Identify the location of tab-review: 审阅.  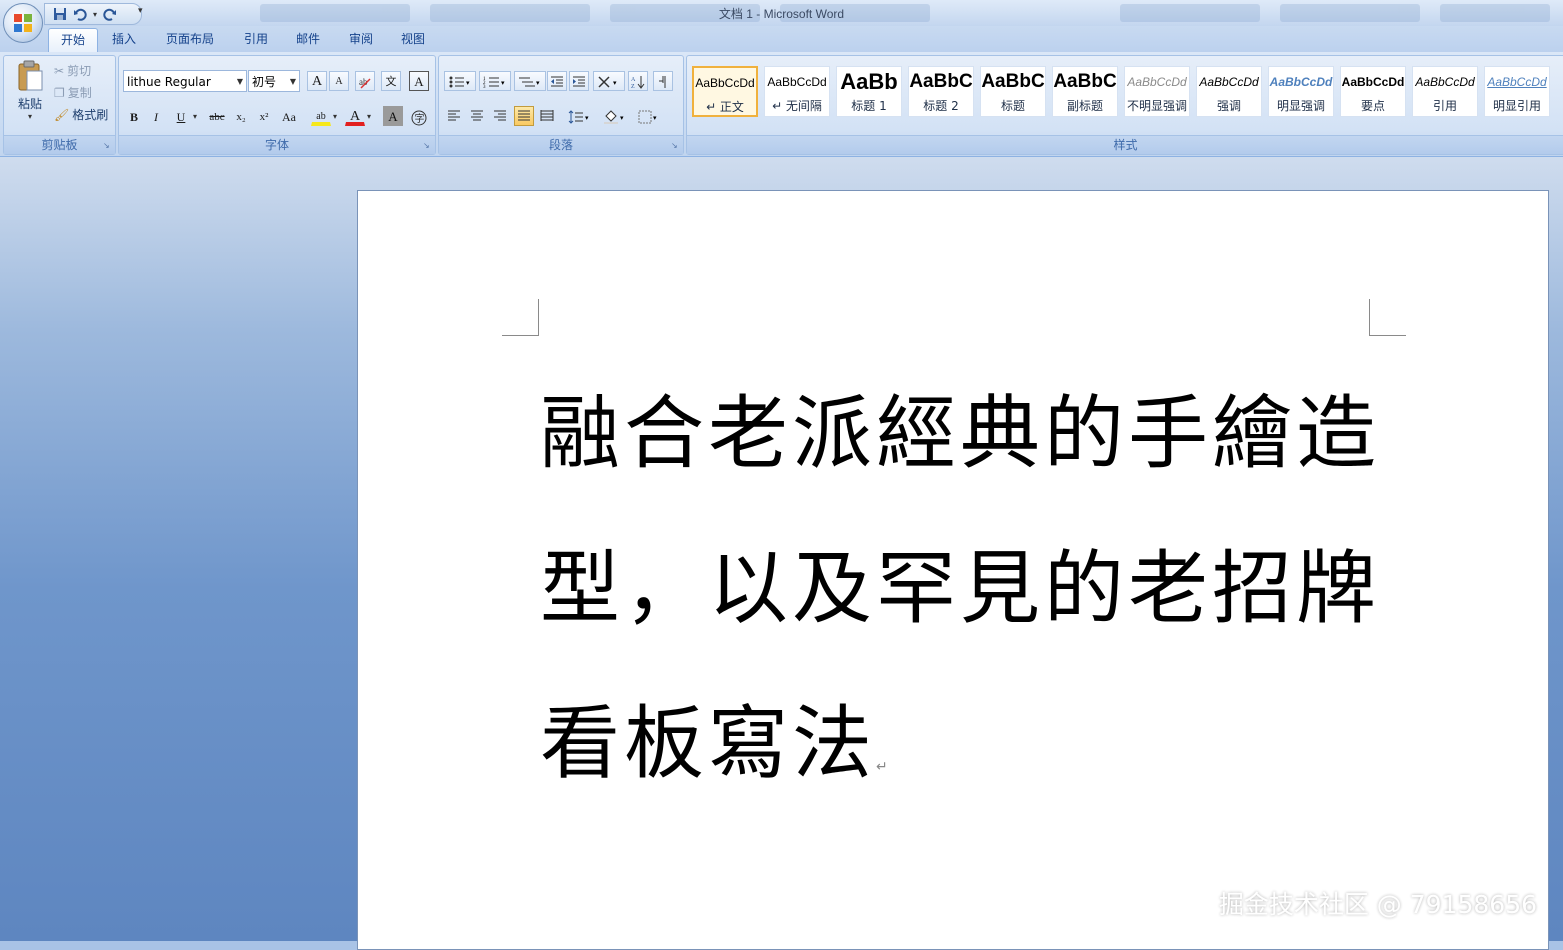
(361, 39).